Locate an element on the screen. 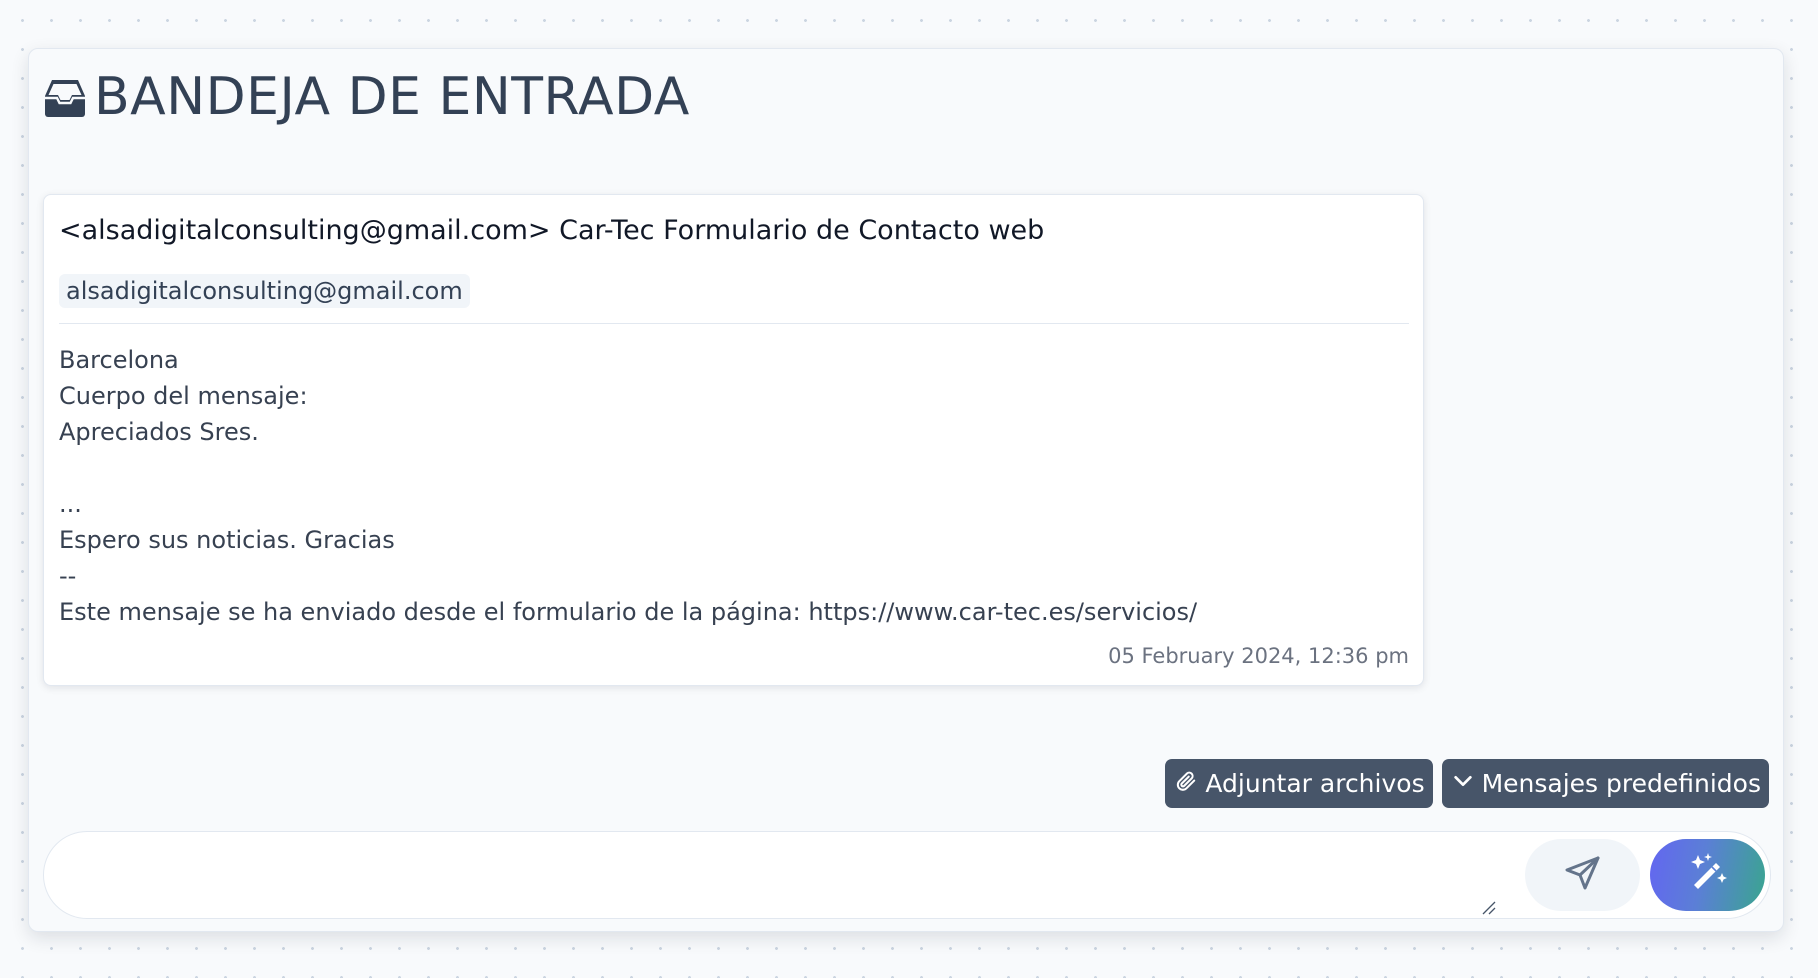  attach-files-button: Adjuntar archivos is located at coordinates (1299, 783).